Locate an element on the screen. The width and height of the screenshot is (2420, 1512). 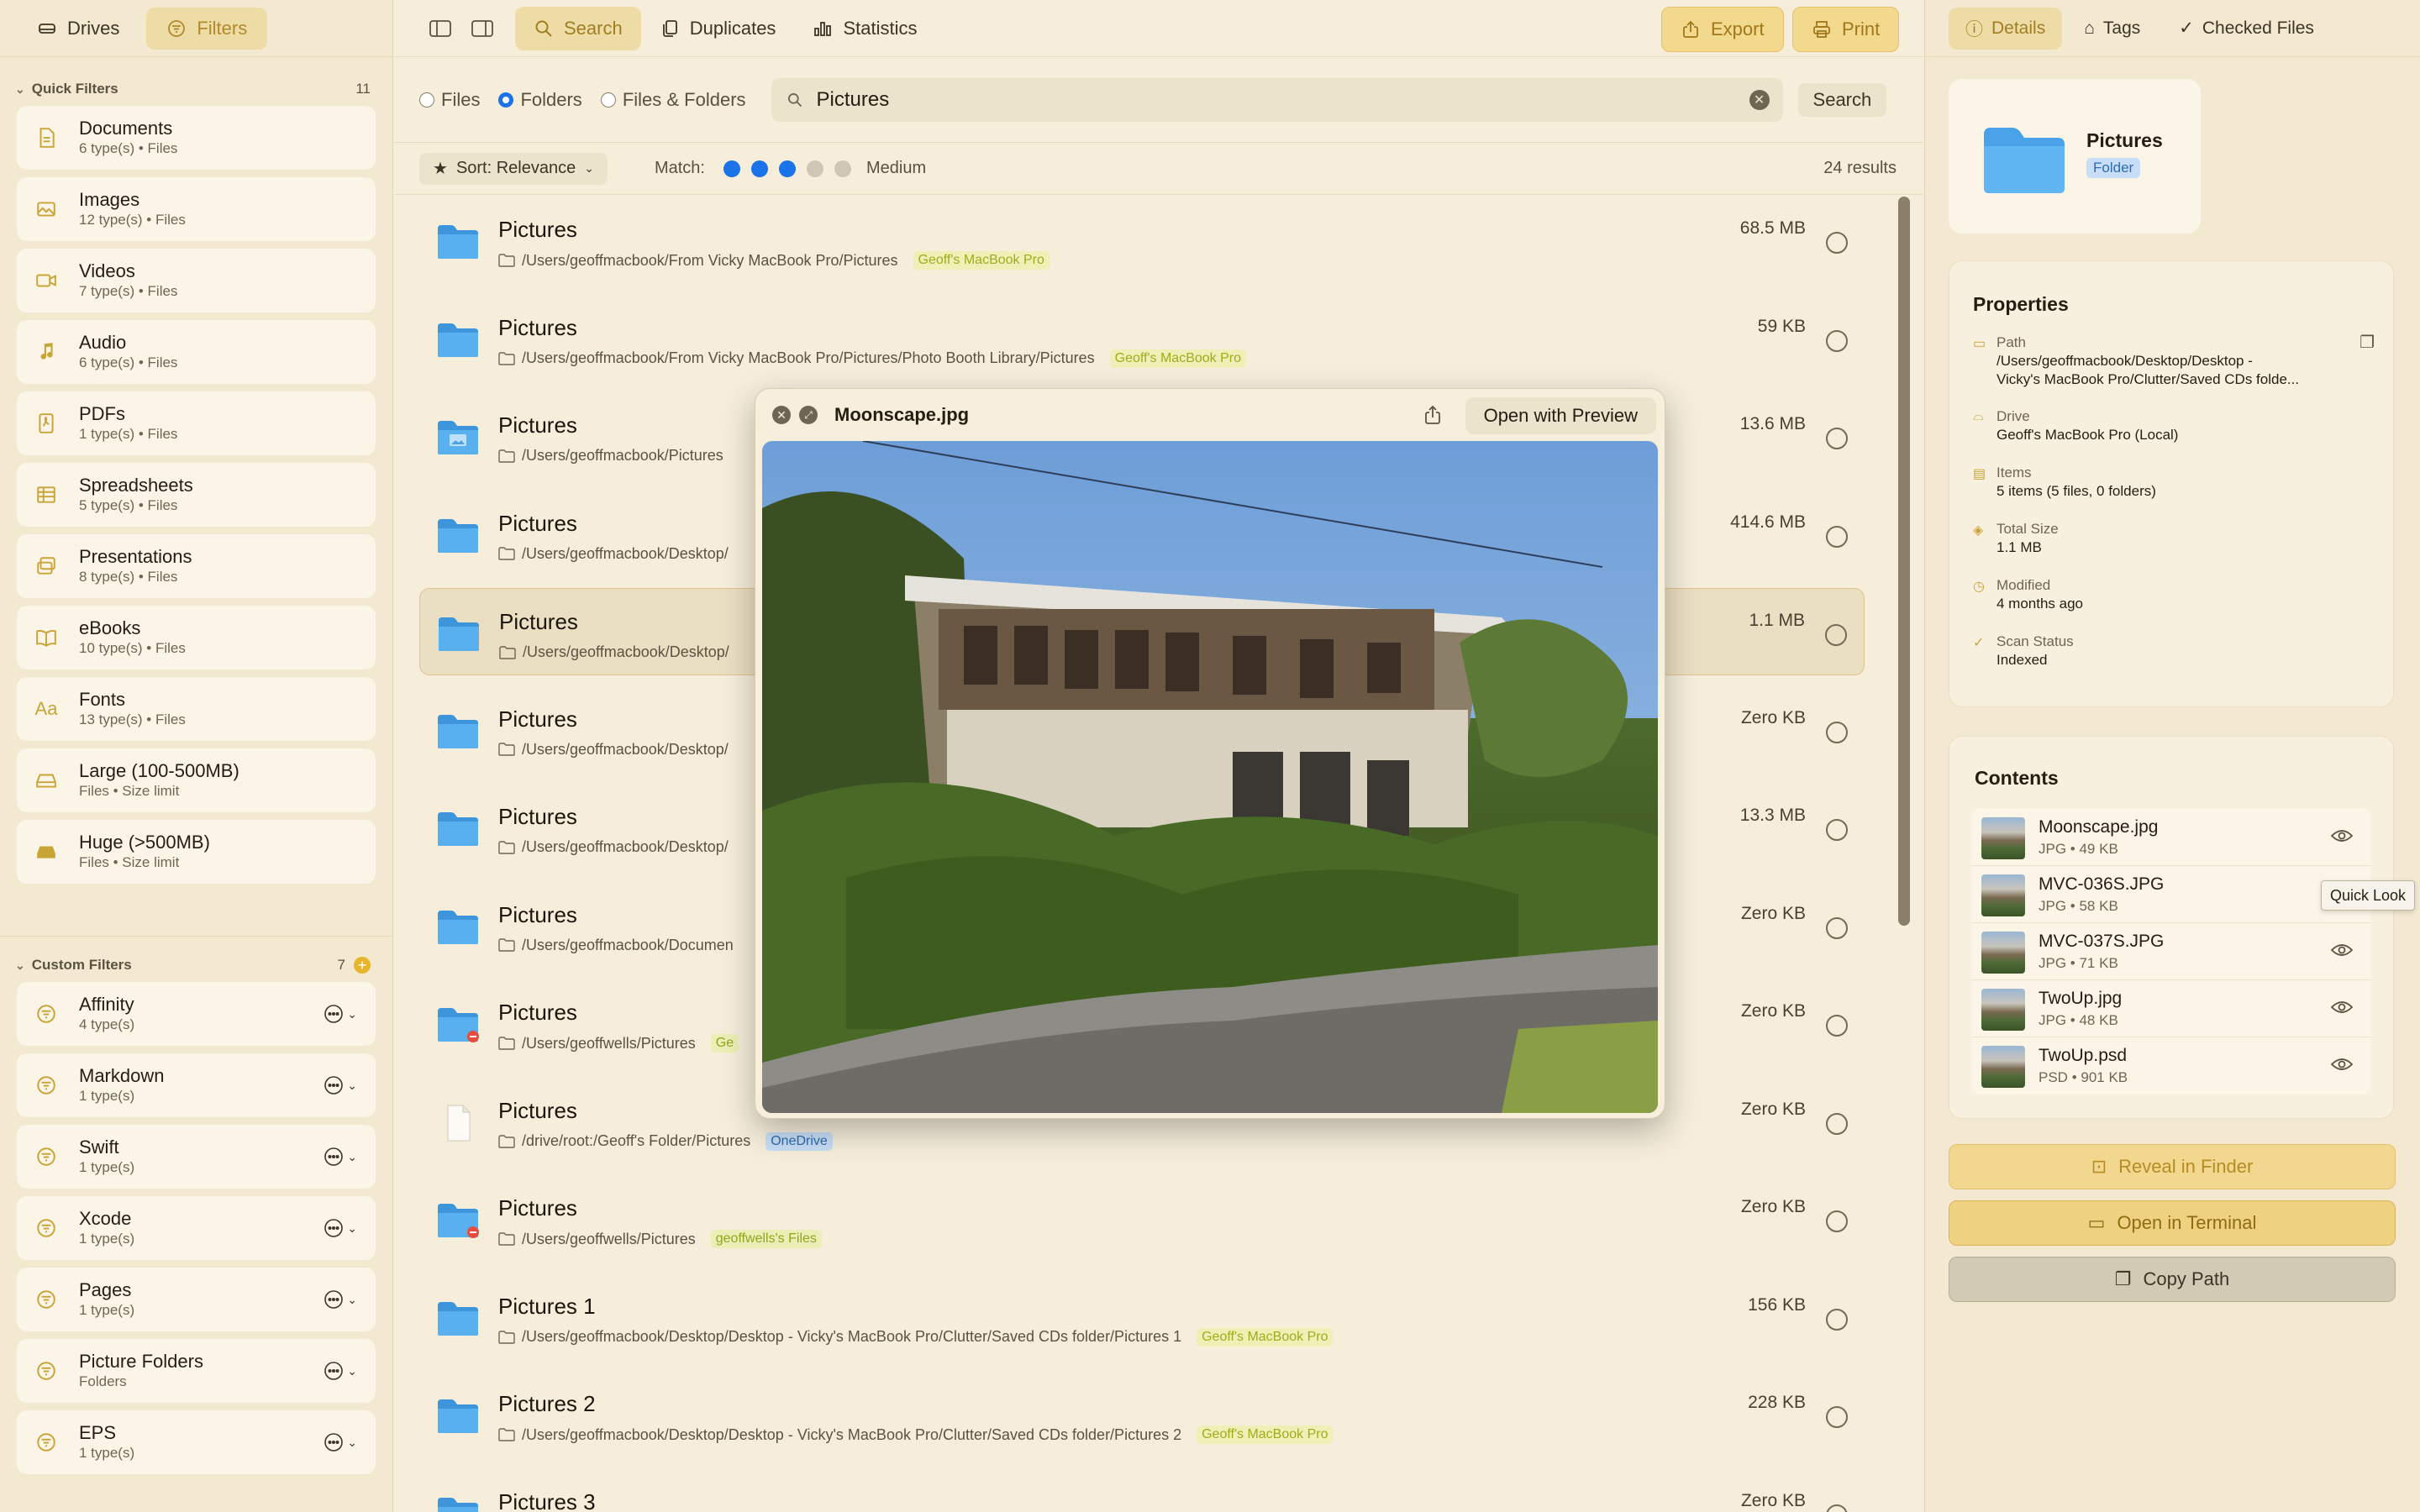
quick-filter-item: Spreadsheets 5 type(s) • Files is located at coordinates (196, 495).